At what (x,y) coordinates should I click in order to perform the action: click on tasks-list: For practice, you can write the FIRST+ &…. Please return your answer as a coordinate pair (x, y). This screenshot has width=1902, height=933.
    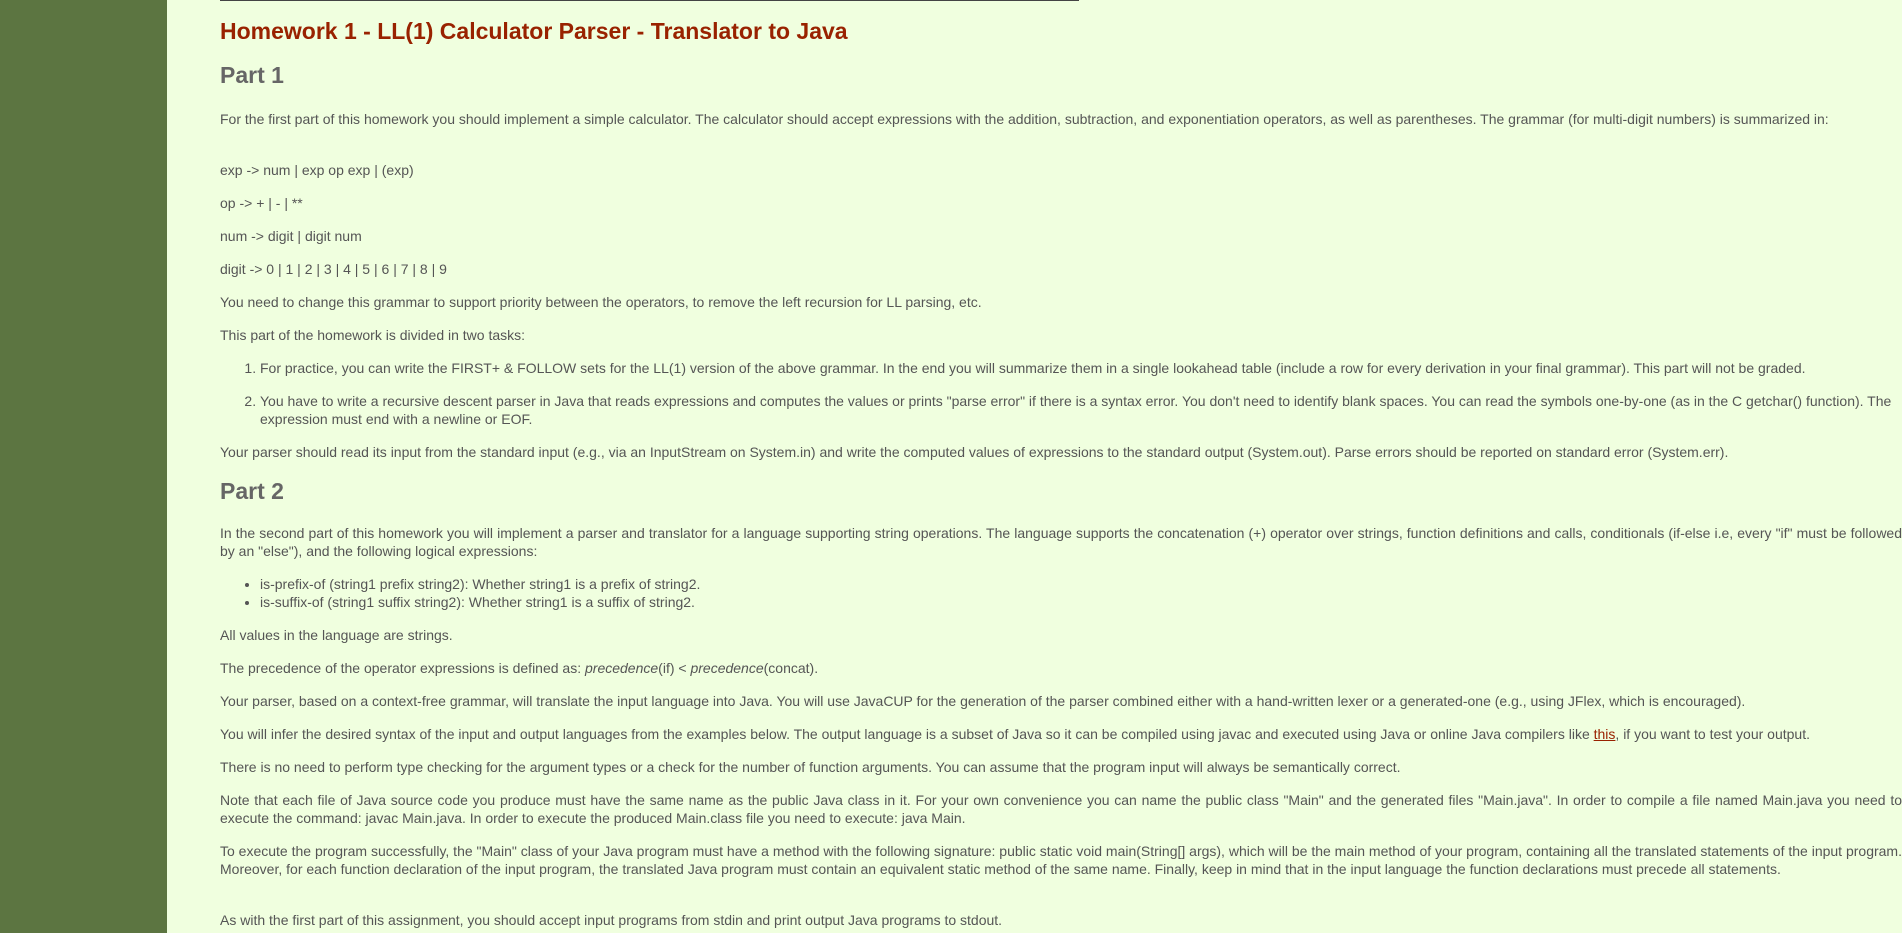
    Looking at the image, I should click on (1061, 393).